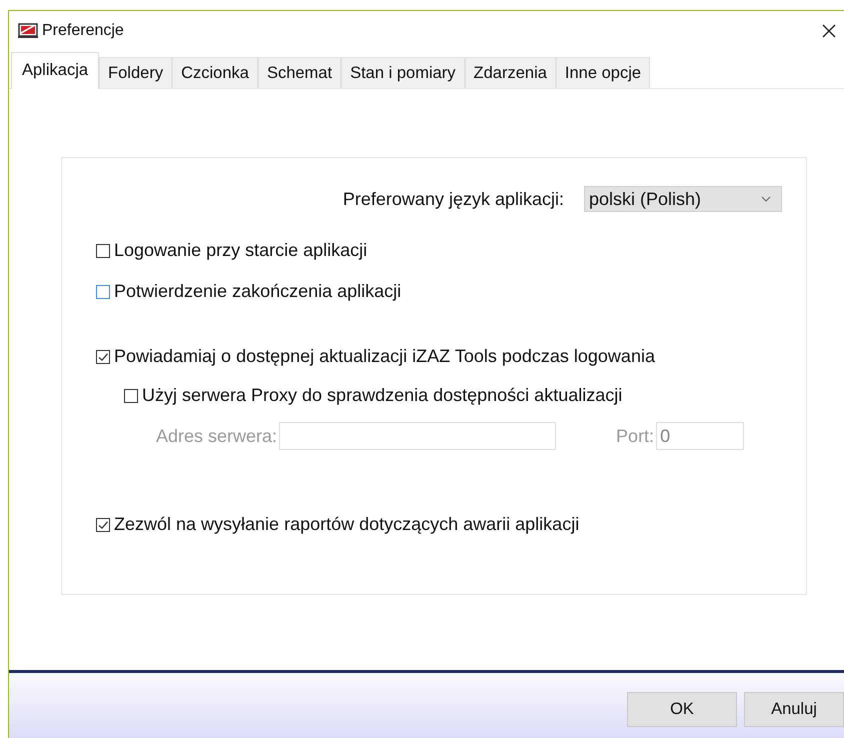 This screenshot has height=738, width=844. Describe the element at coordinates (241, 250) in the screenshot. I see `checkbox-label: Logowanie przy starcie aplikacji` at that location.